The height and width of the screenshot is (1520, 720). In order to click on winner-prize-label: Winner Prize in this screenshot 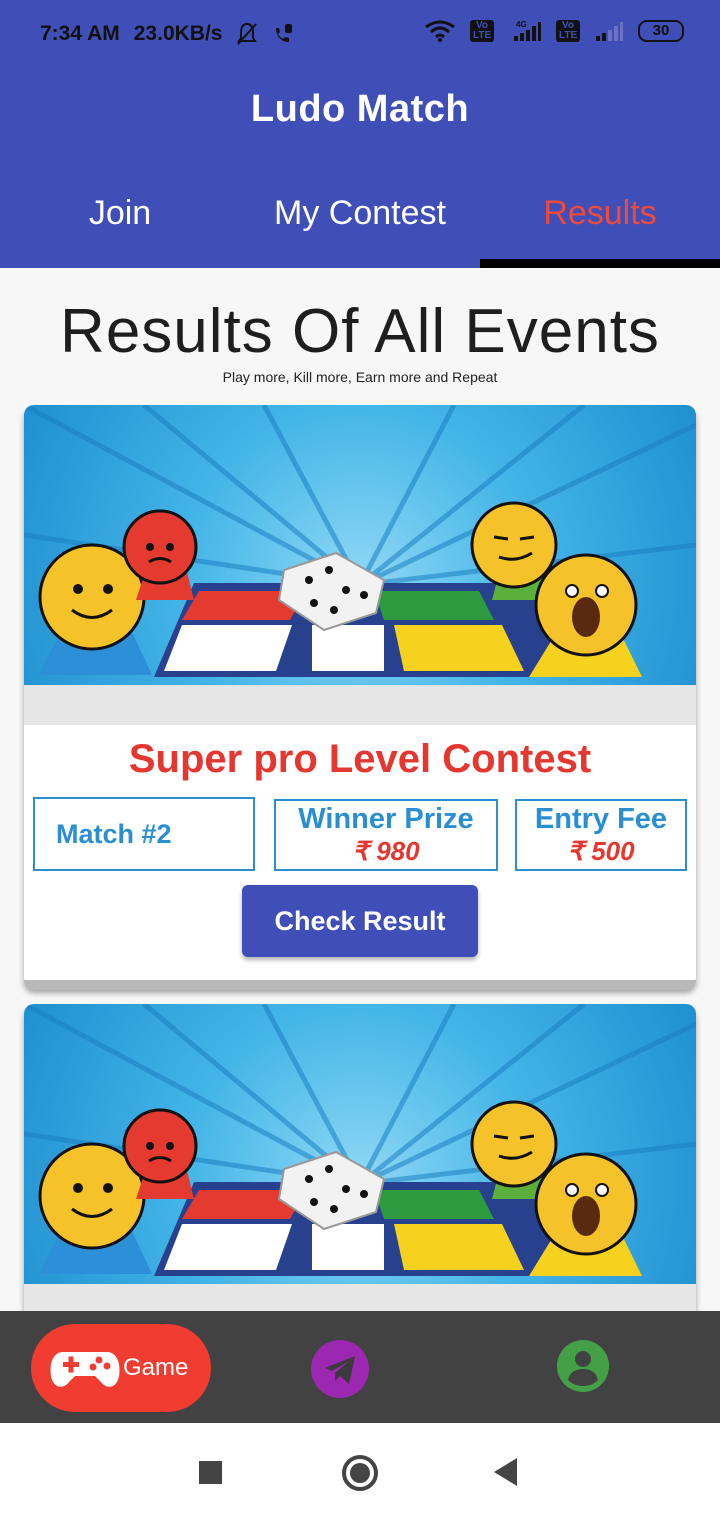, I will do `click(386, 819)`.